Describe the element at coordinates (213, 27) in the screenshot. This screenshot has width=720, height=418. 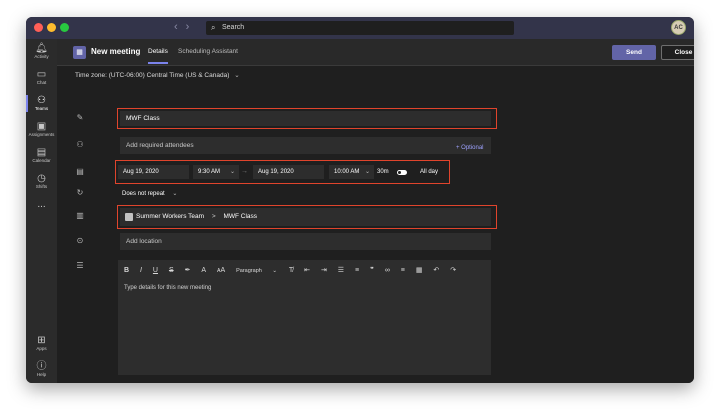
I see `search-icon: ⌕` at that location.